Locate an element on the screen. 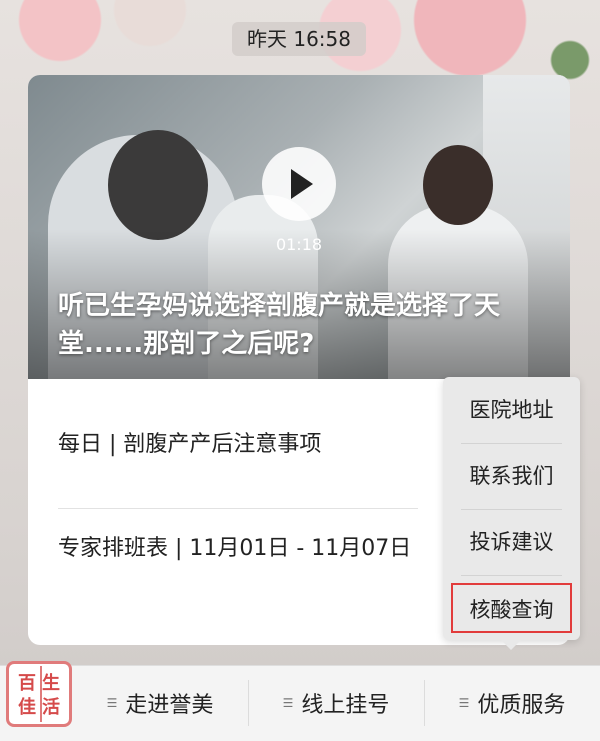 This screenshot has height=741, width=600. submenu-popup: 医院地址 联系我们 投诉建议 核酸查询 is located at coordinates (511, 513).